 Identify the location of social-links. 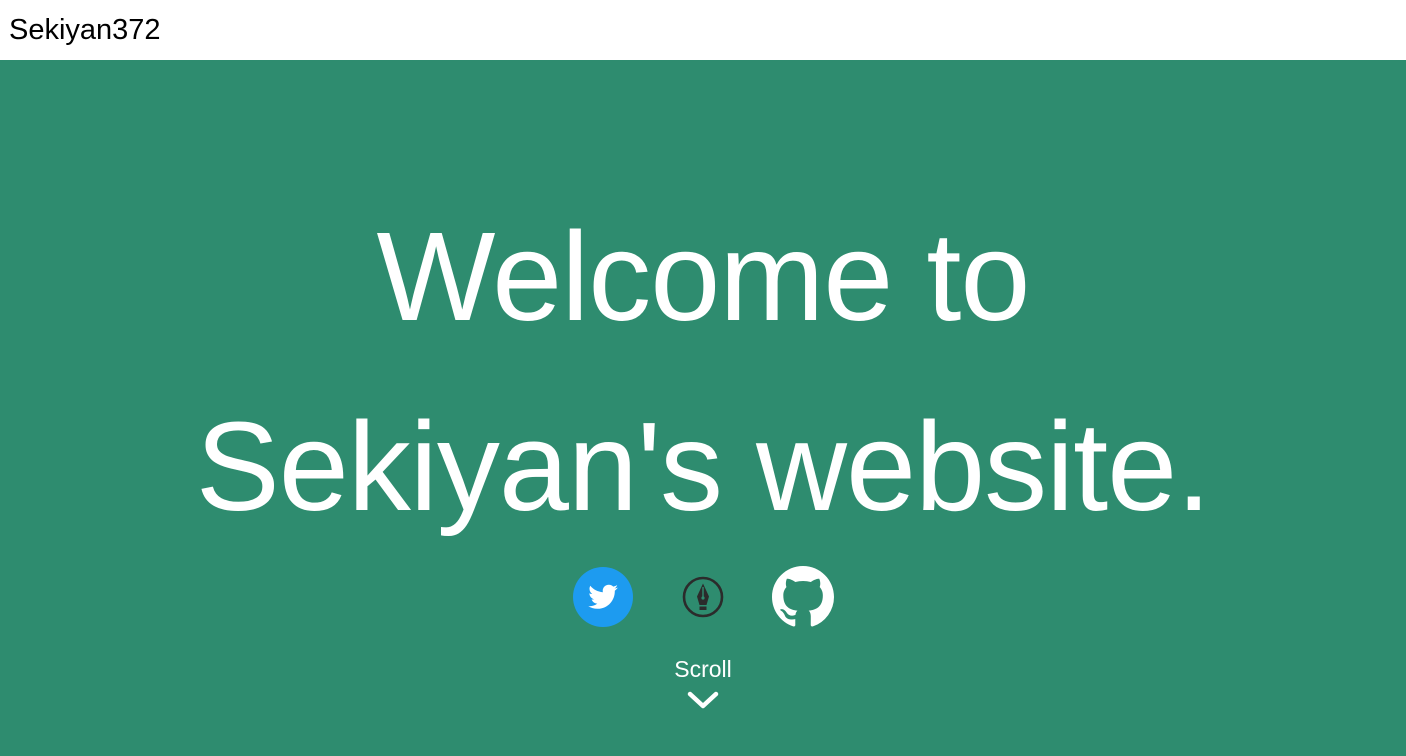
(703, 597).